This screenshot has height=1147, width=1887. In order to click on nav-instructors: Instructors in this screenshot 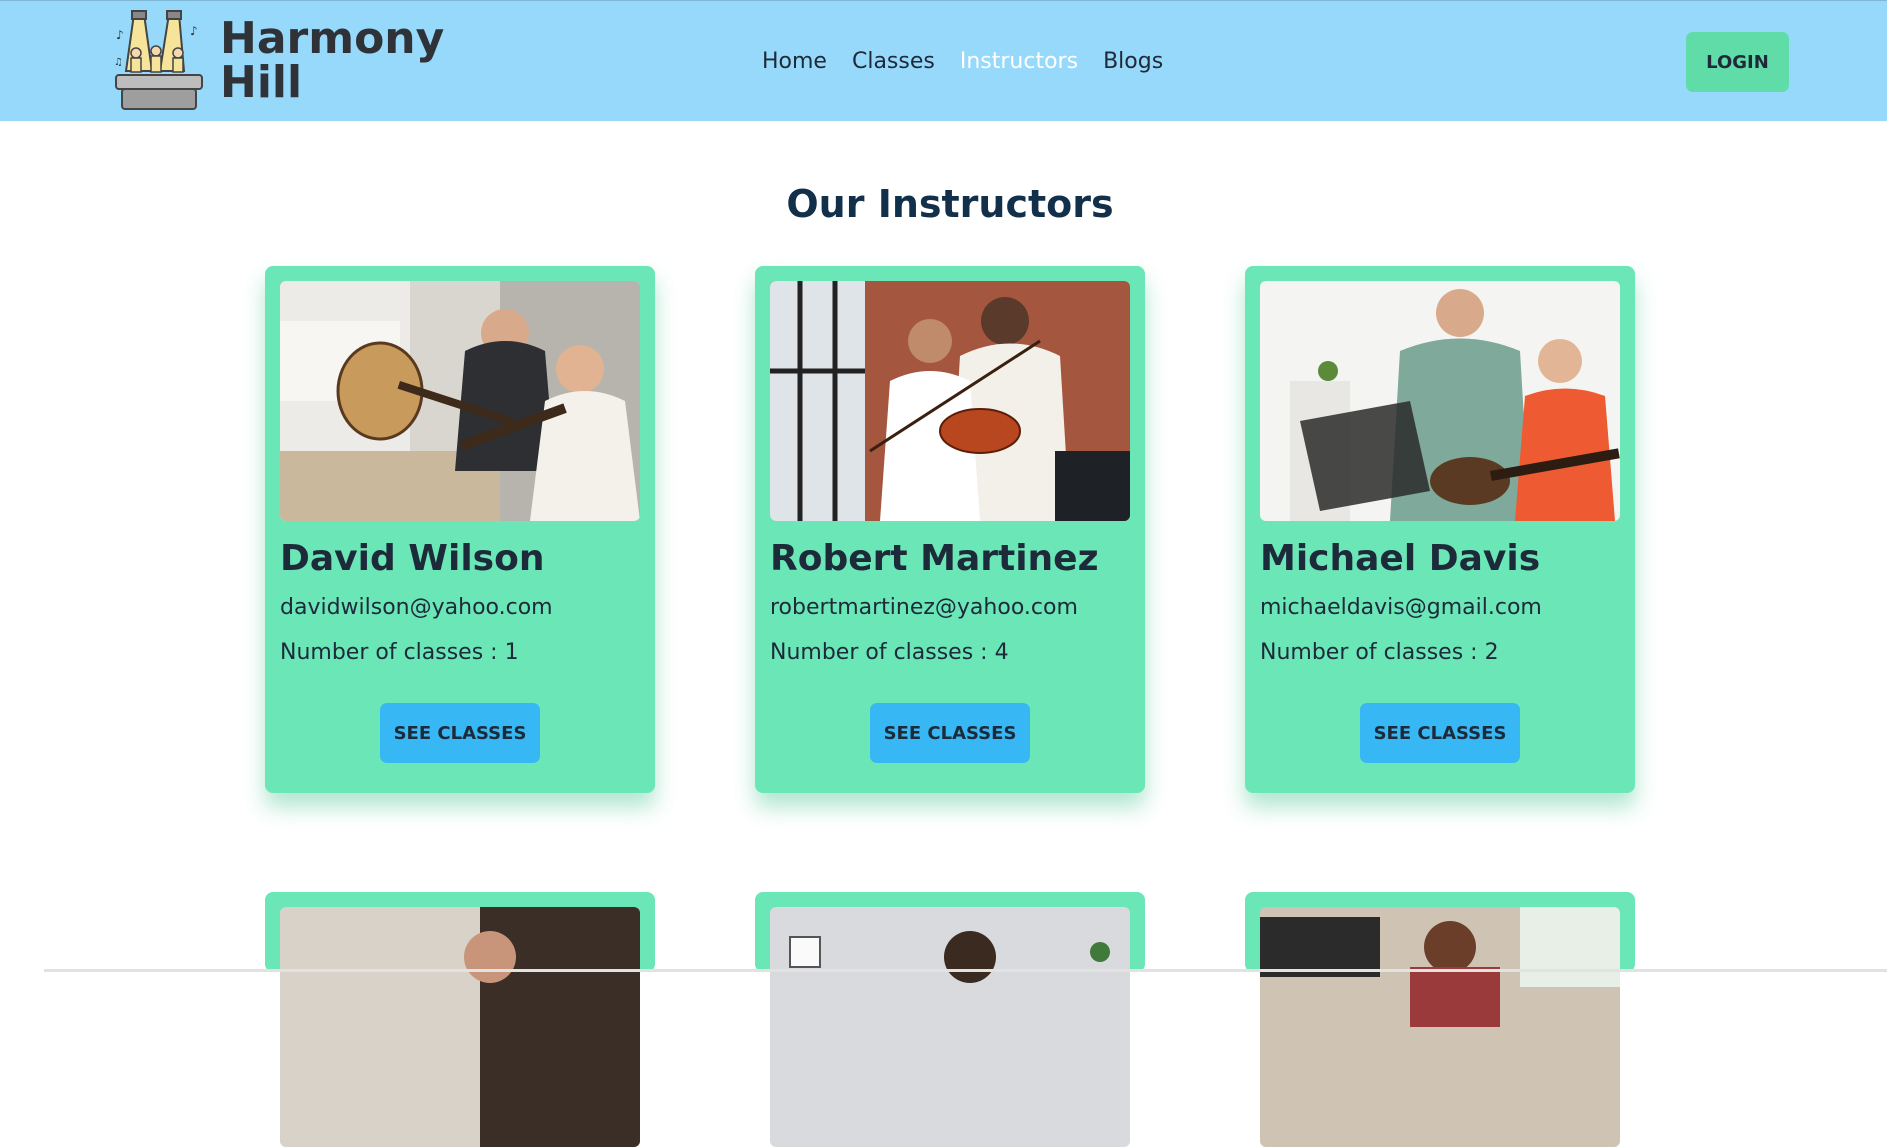, I will do `click(1019, 61)`.